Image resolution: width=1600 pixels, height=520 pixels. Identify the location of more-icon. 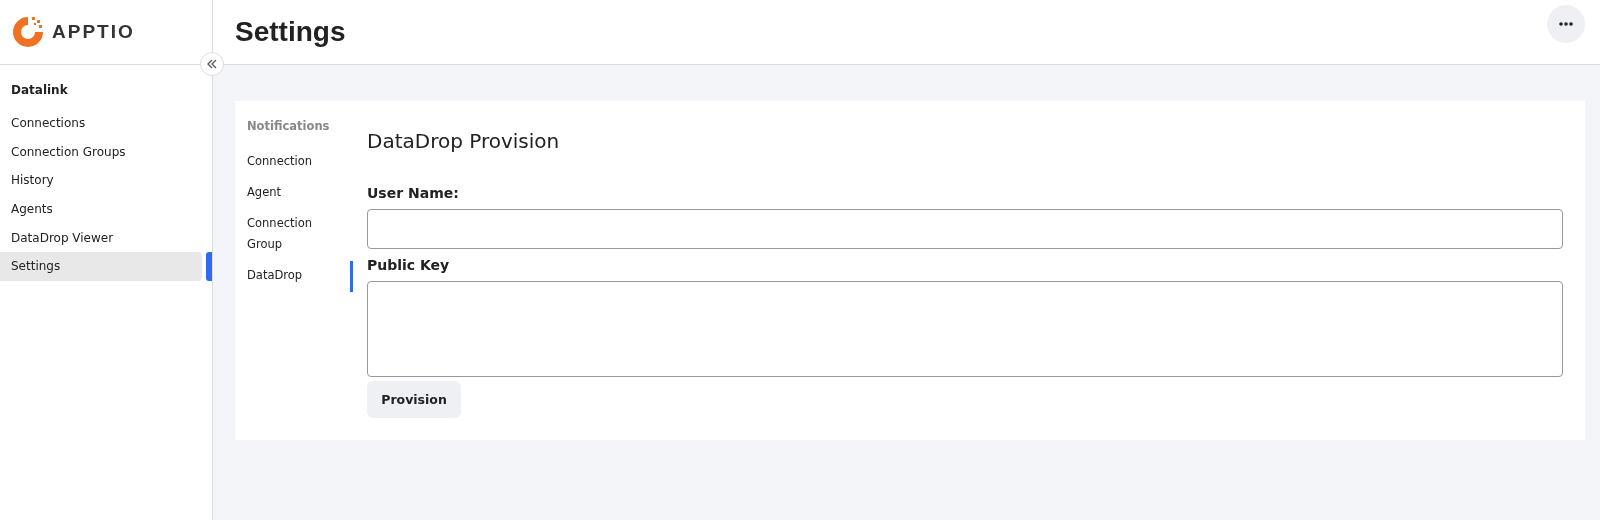
(1566, 24).